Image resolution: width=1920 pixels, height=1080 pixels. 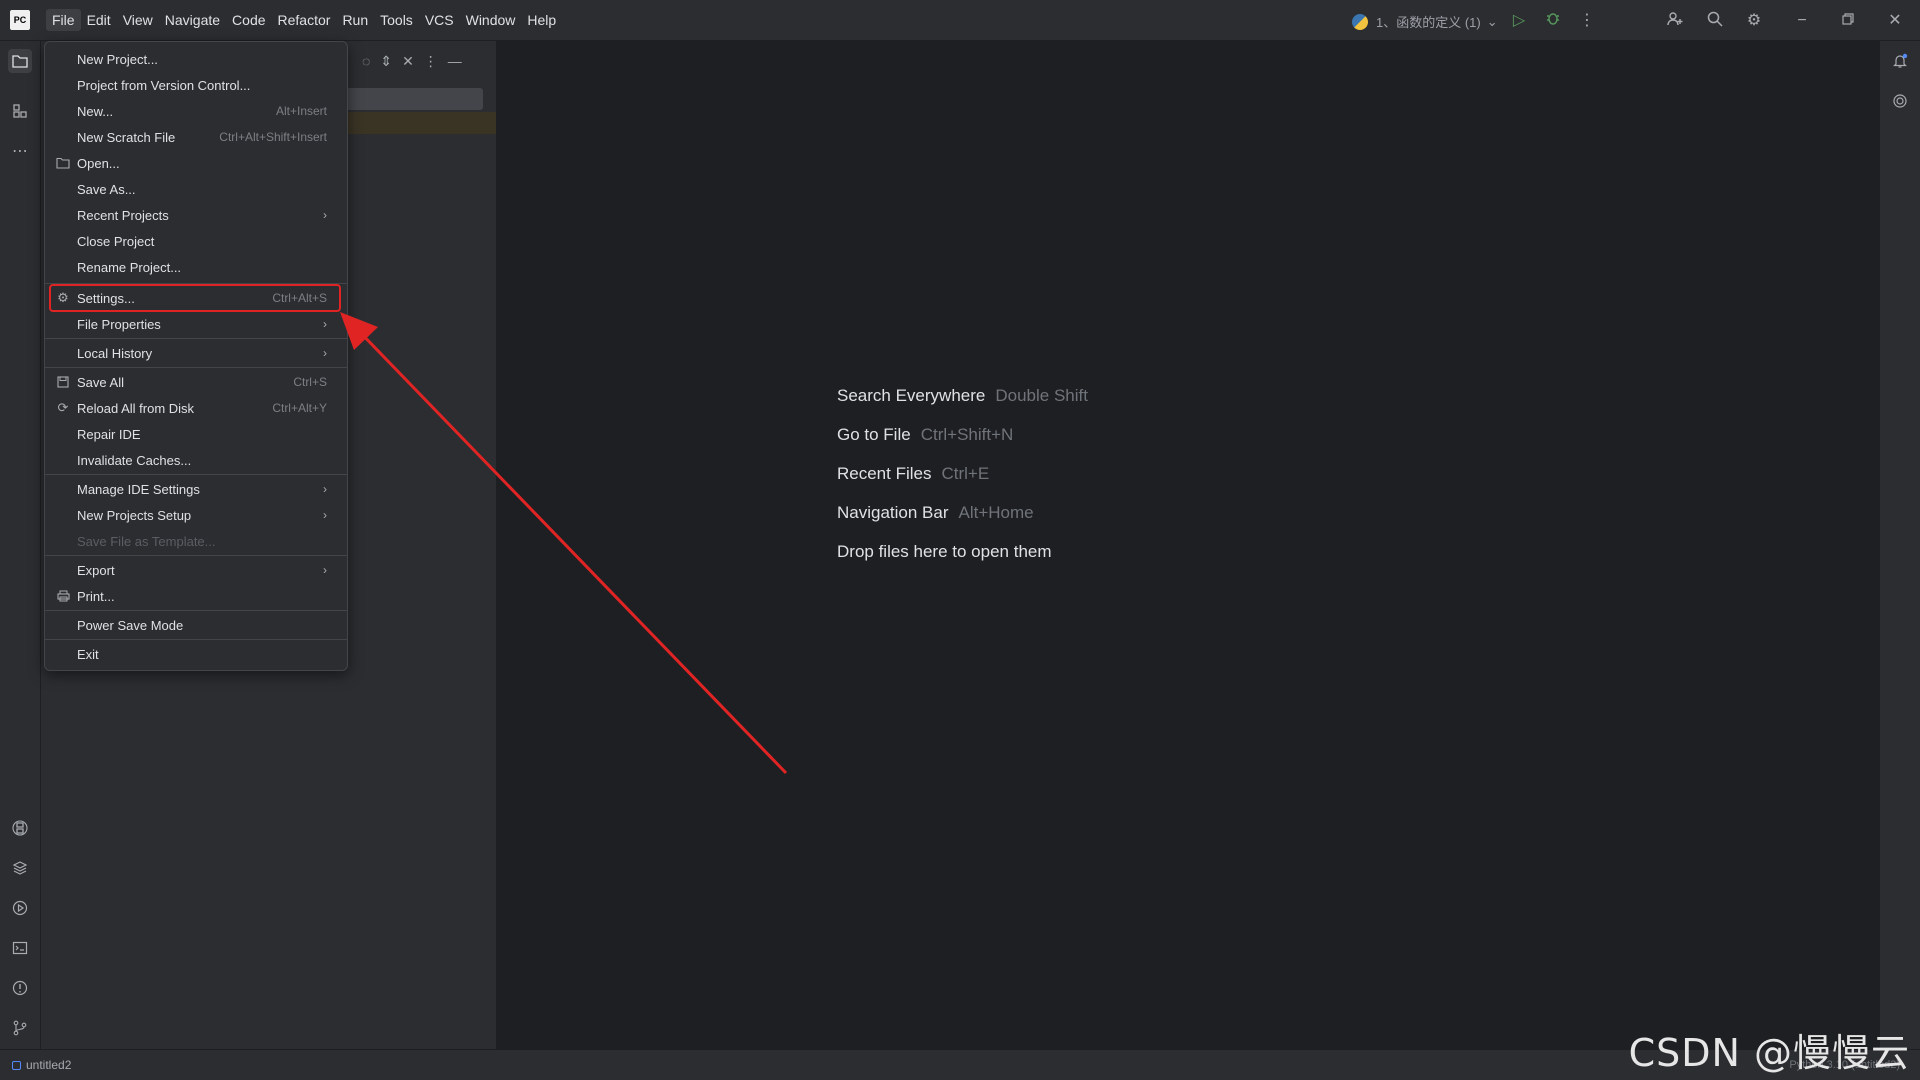 I want to click on more-actions-icon: ⋮, so click(x=1587, y=21).